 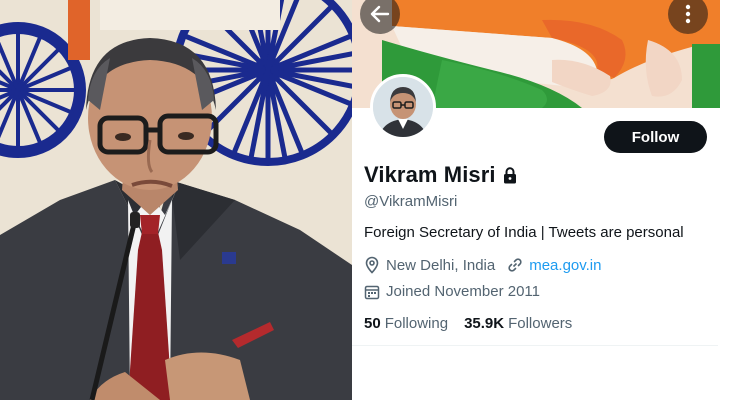 I want to click on calendar-icon, so click(x=372, y=292).